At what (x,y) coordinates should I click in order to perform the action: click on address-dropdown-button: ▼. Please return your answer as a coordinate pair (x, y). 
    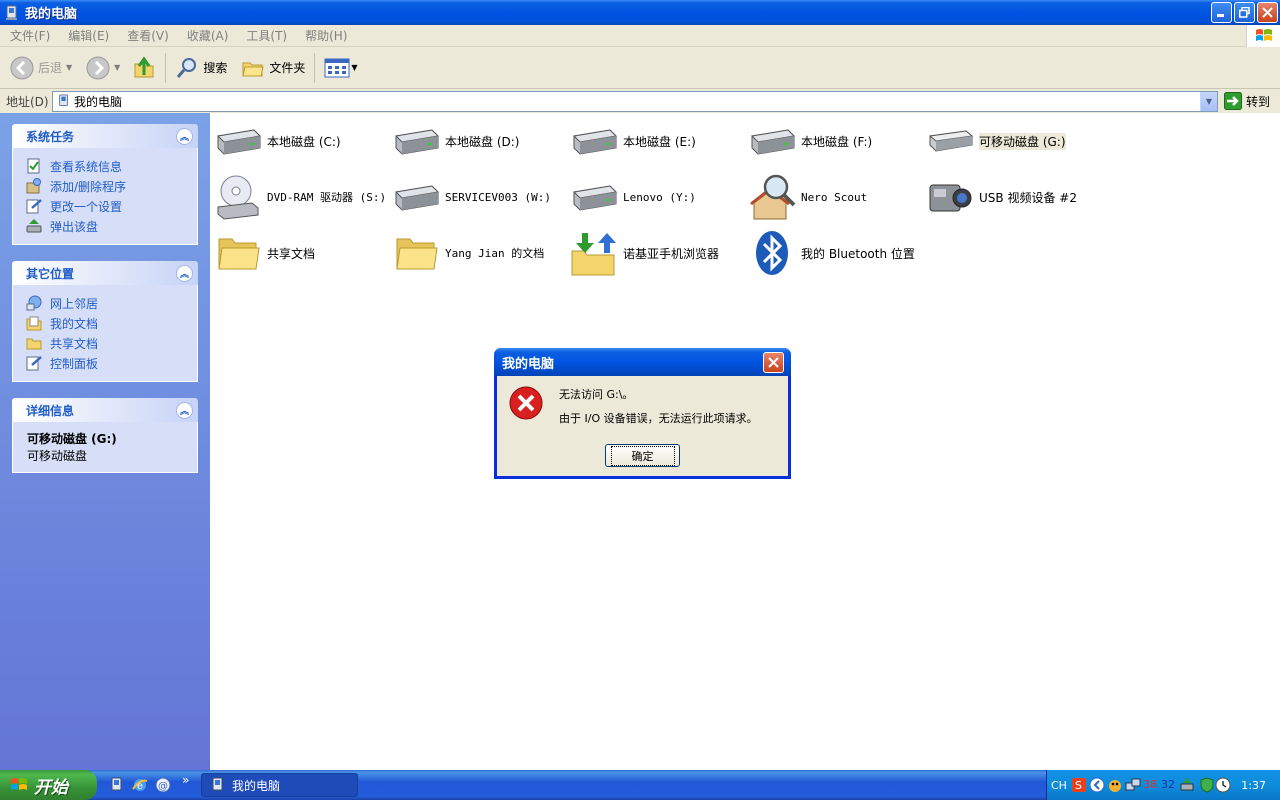
    Looking at the image, I should click on (1208, 101).